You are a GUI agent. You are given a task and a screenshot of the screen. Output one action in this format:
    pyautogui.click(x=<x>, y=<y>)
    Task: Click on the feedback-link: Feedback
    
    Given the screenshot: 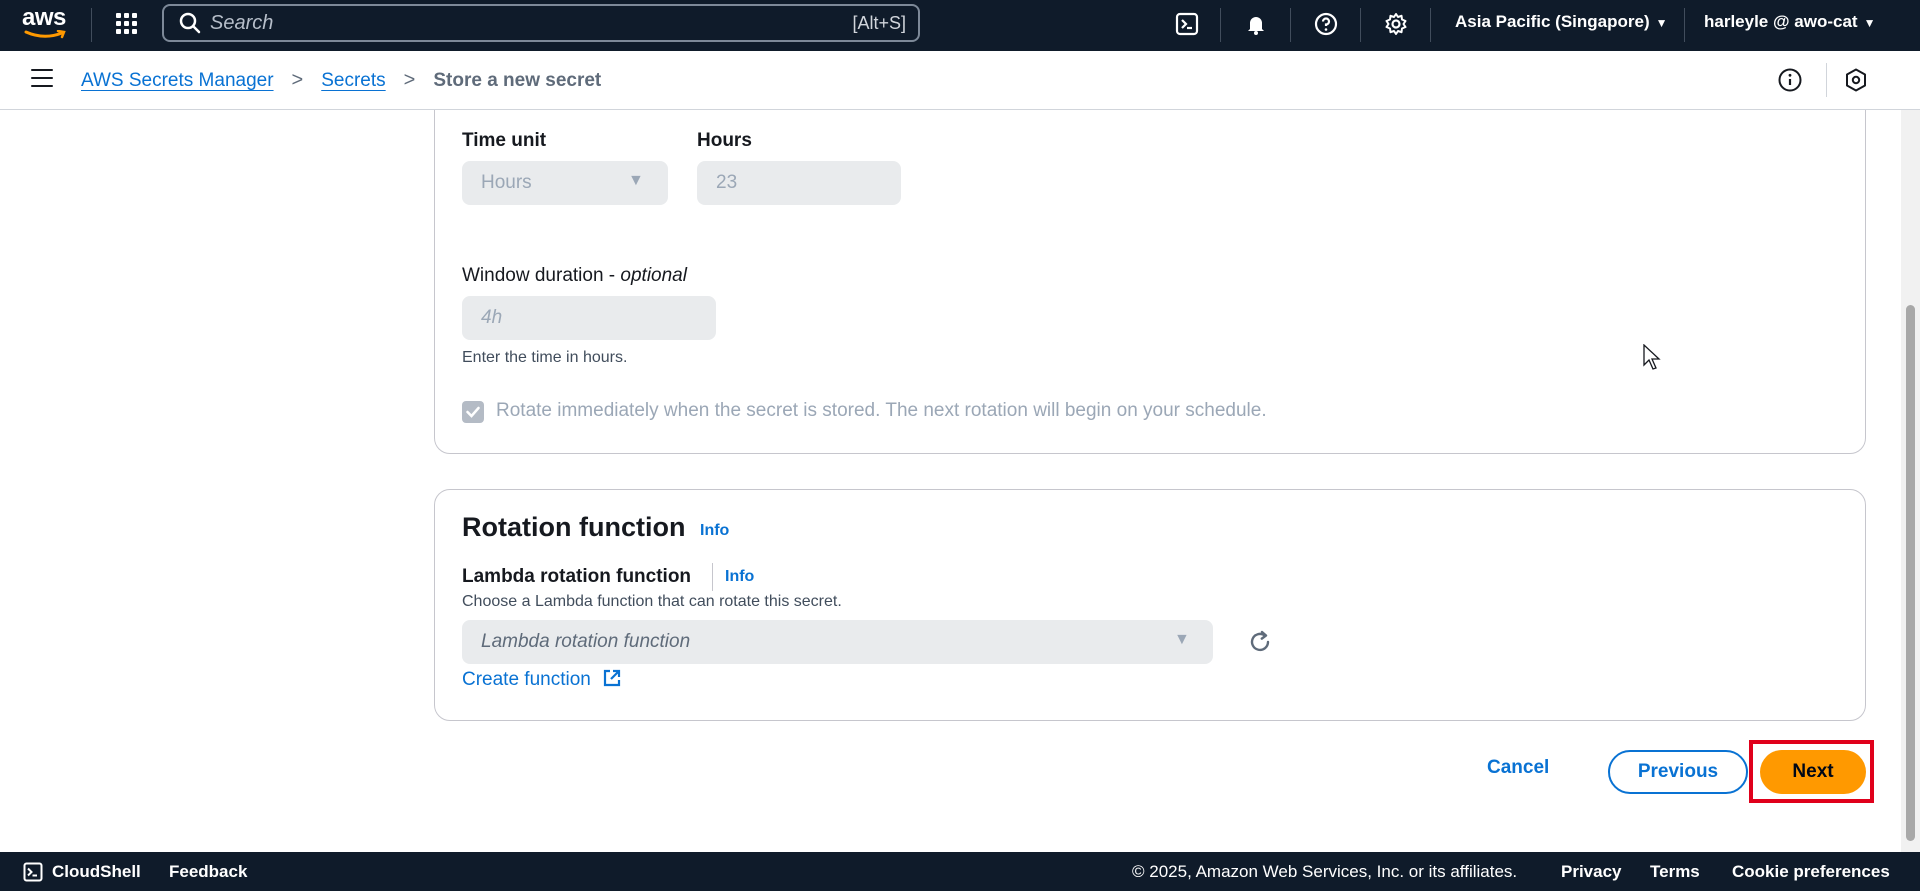 What is the action you would take?
    pyautogui.click(x=208, y=872)
    